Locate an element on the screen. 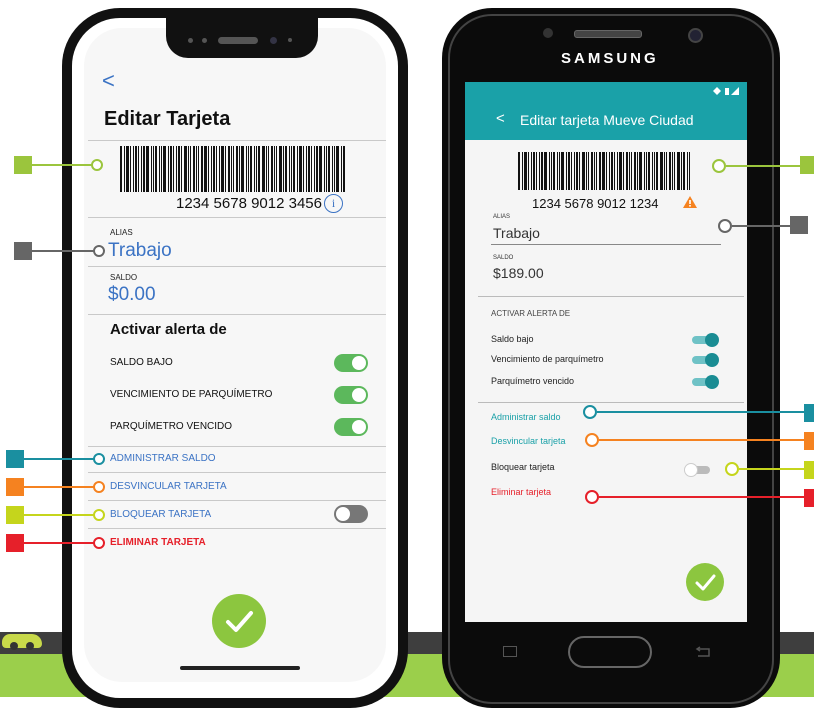  alert-label-low-balance: SALDO BAJO is located at coordinates (141, 362).